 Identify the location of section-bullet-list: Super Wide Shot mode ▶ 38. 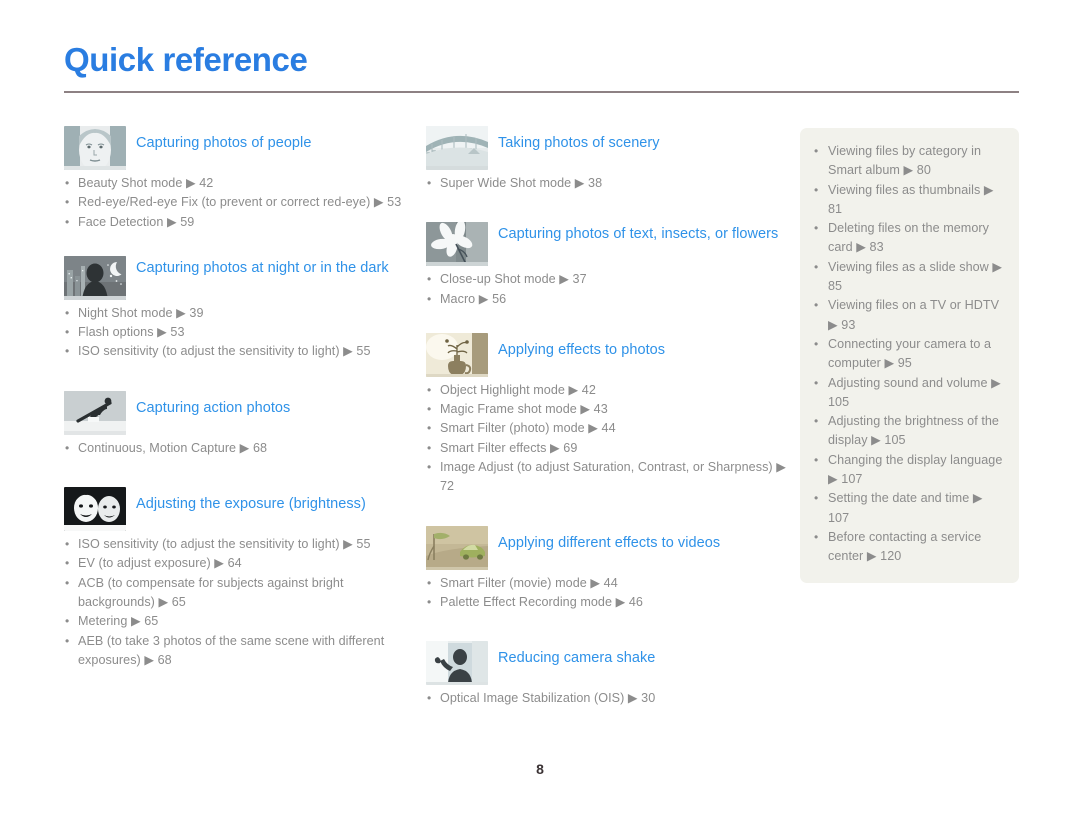
(606, 184).